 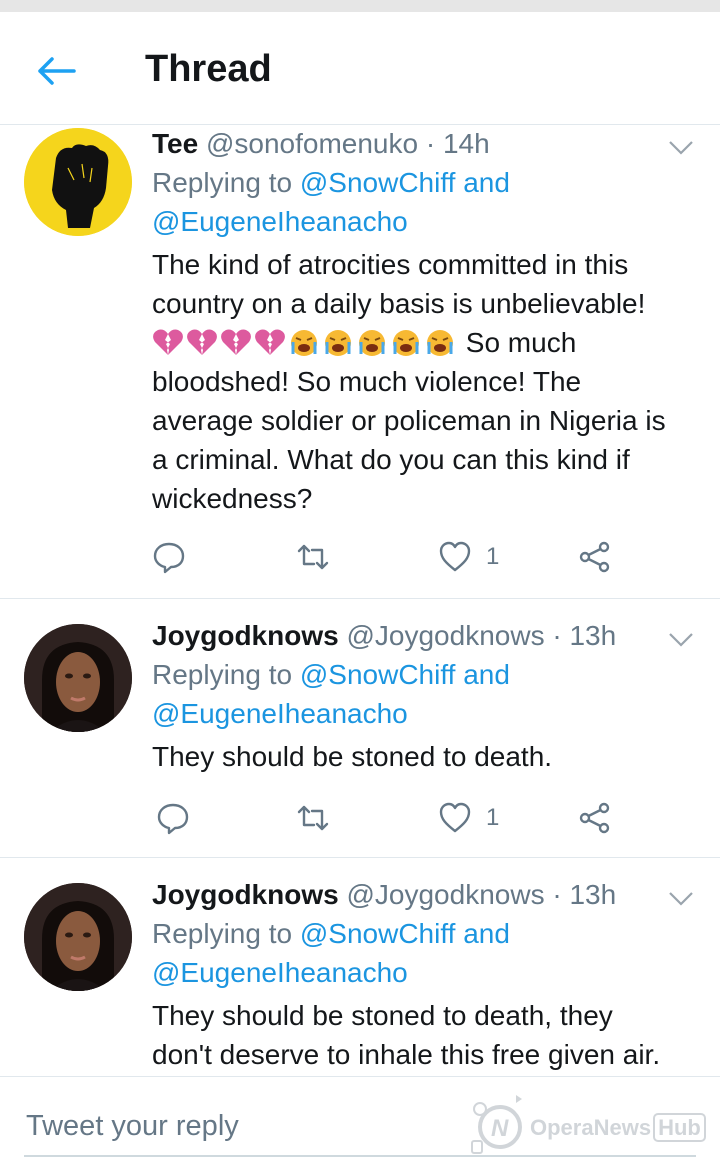 What do you see at coordinates (175, 143) in the screenshot?
I see `display-name: Tee` at bounding box center [175, 143].